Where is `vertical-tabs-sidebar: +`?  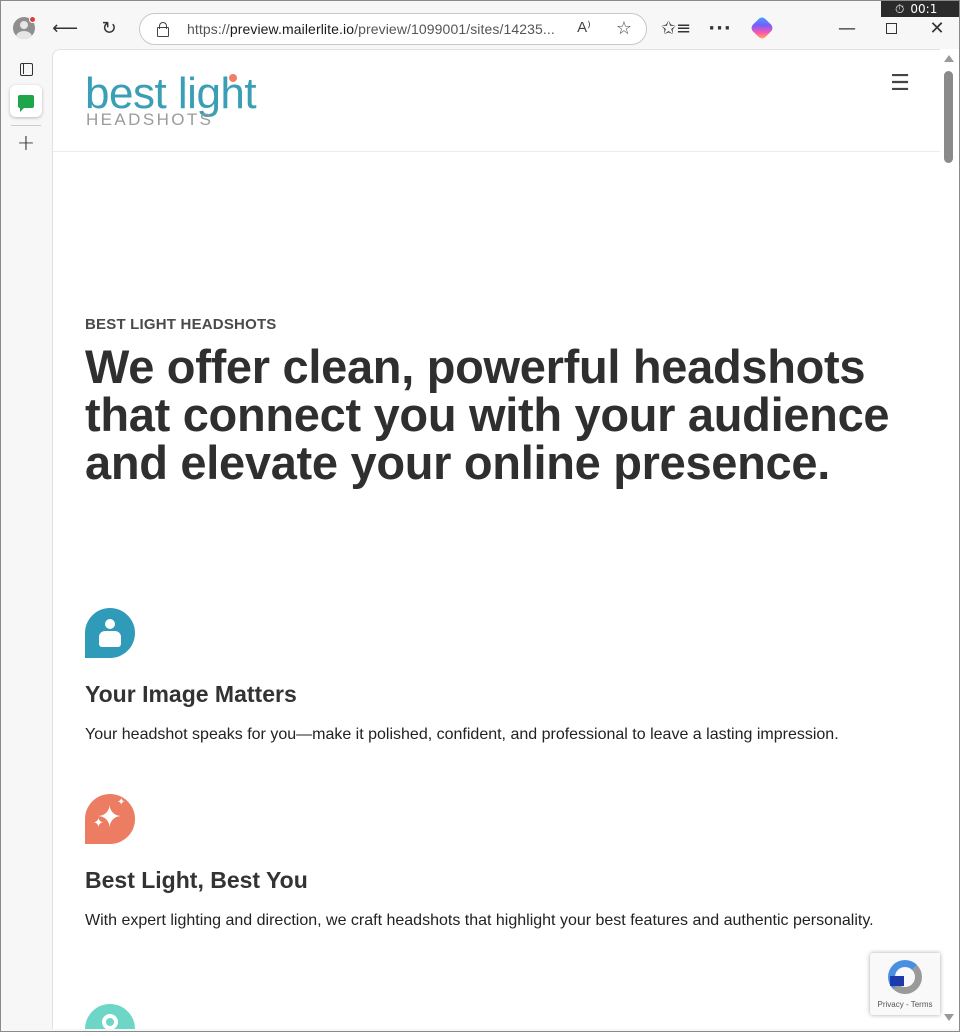 vertical-tabs-sidebar: + is located at coordinates (26, 543).